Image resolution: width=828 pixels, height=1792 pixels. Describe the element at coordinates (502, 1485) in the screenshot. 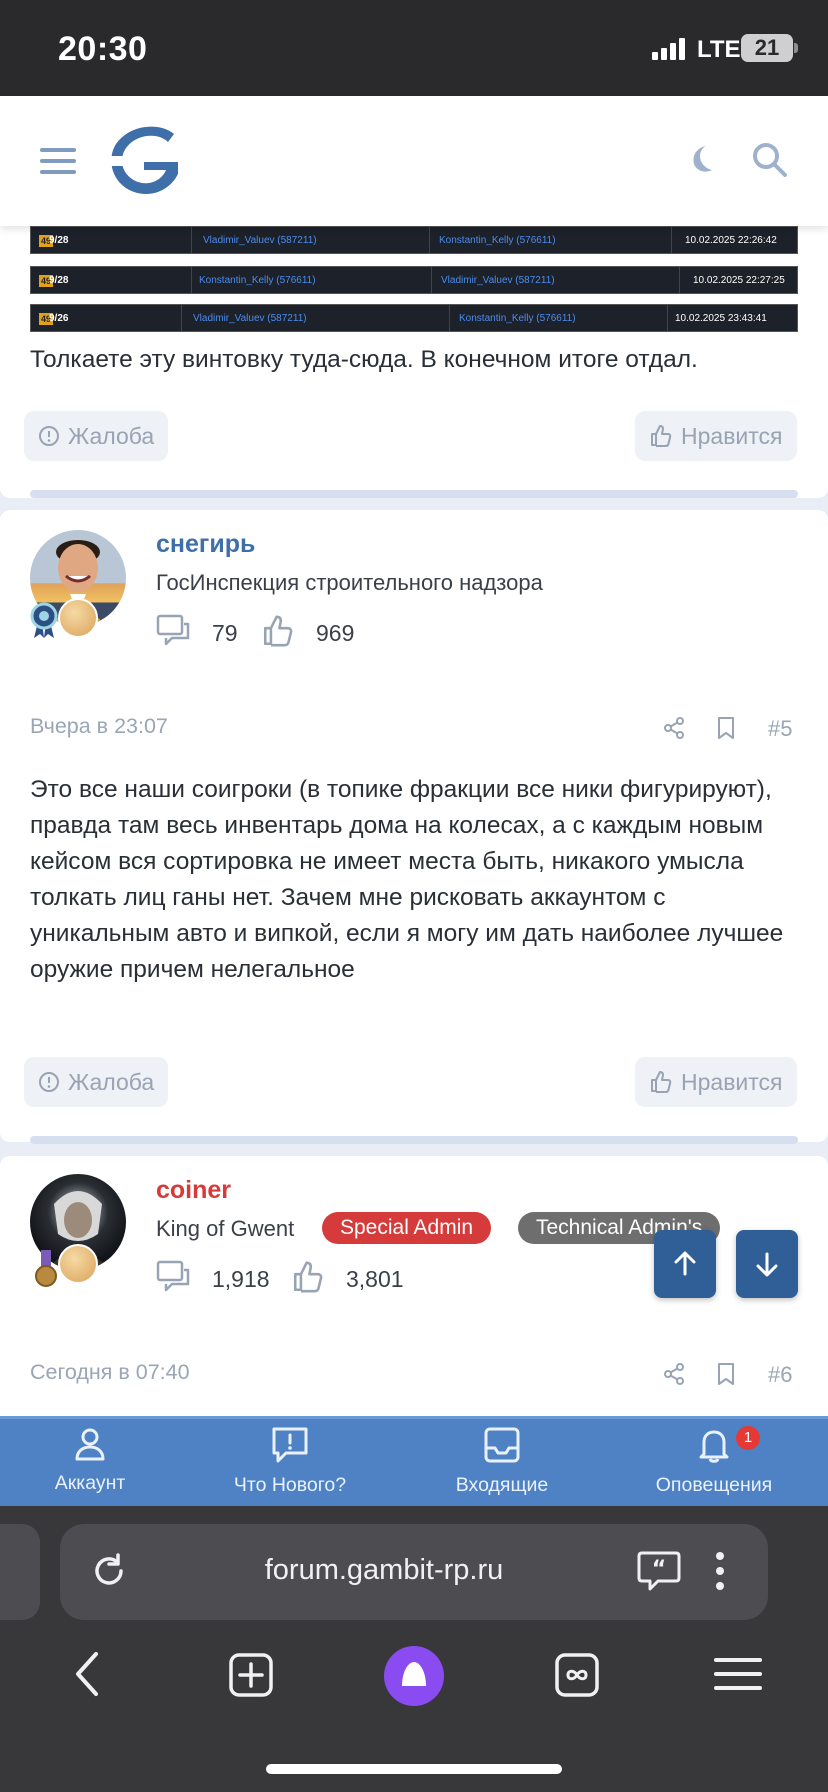

I see `nav-label: Входящие` at that location.